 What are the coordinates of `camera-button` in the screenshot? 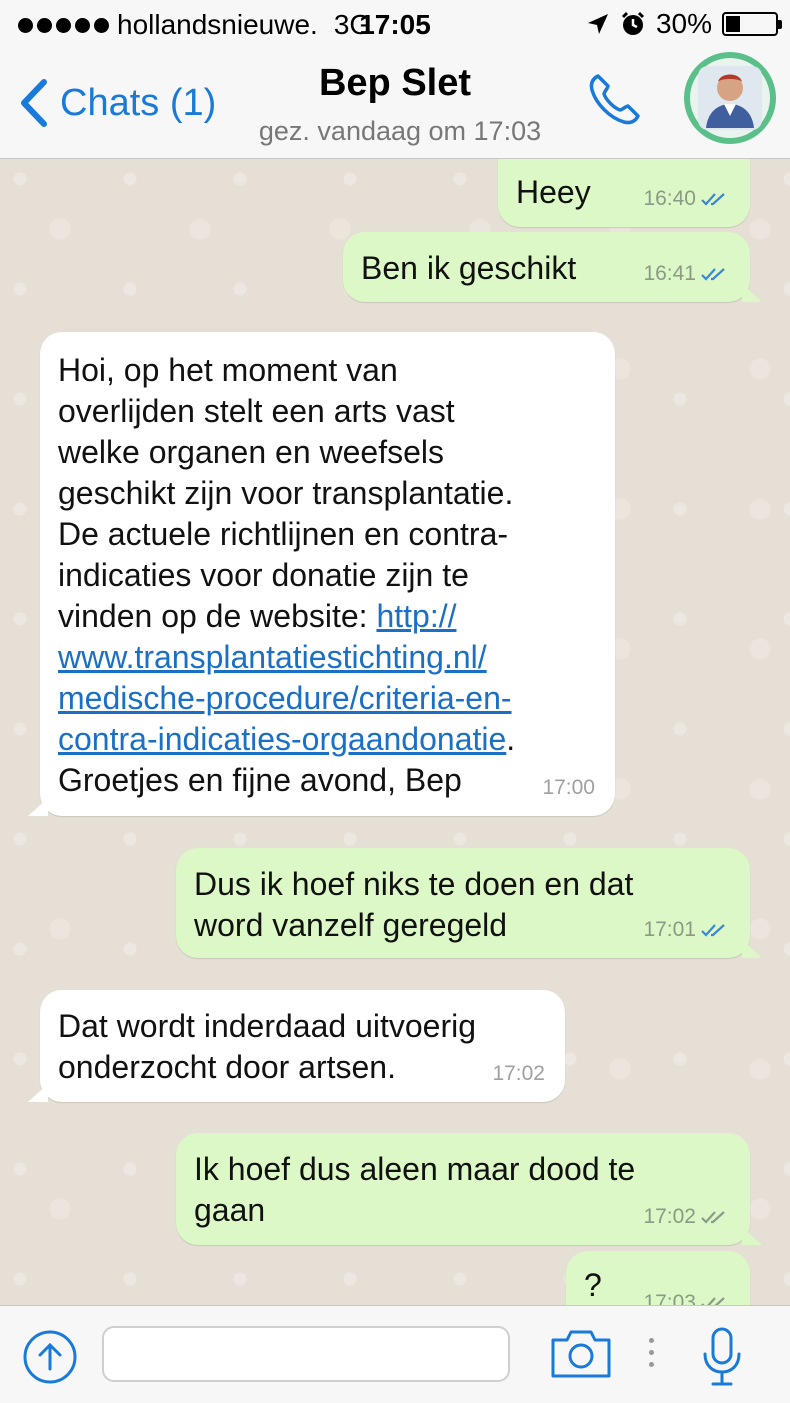 It's located at (581, 1356).